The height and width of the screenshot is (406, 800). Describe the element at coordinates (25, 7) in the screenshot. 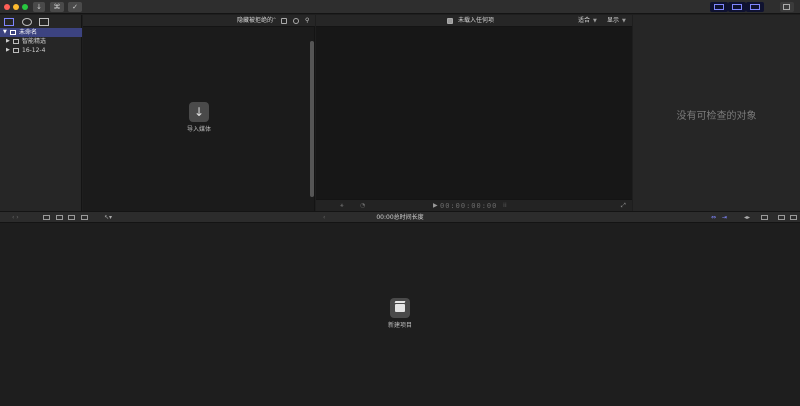

I see `zoom-window-button` at that location.